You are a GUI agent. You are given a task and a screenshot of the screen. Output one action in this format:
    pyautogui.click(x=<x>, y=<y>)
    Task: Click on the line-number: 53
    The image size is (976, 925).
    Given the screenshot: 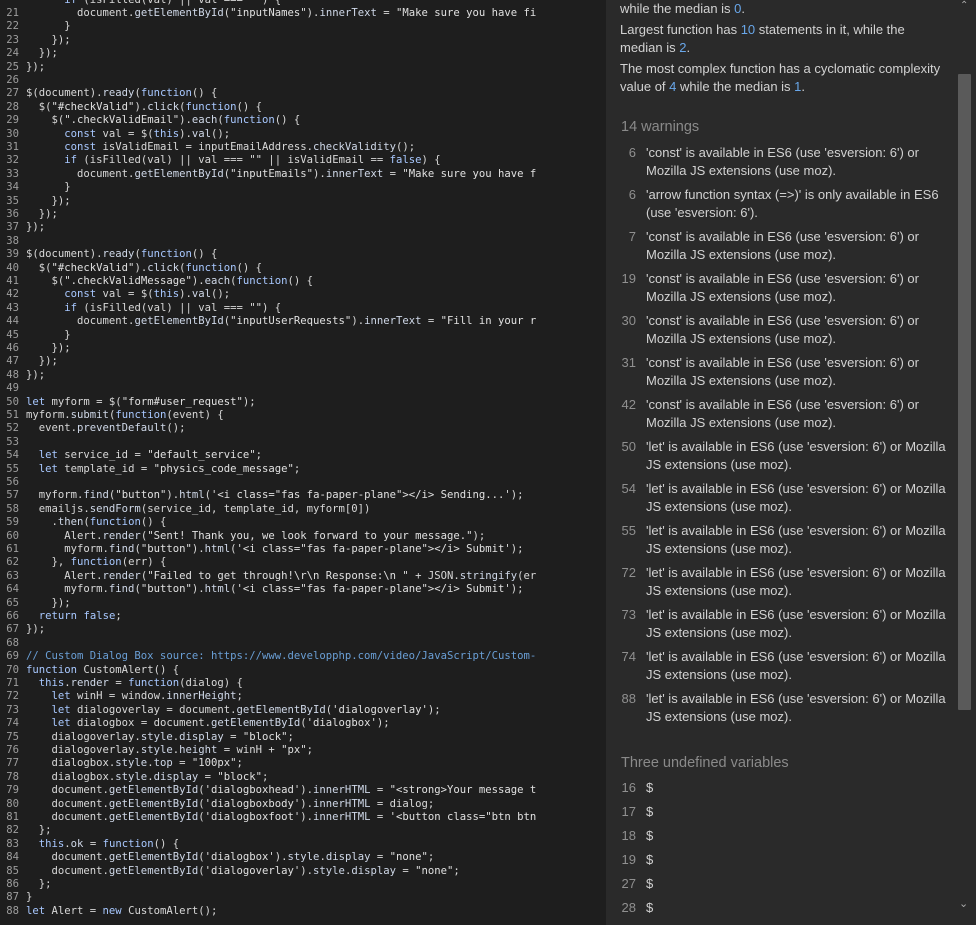 What is the action you would take?
    pyautogui.click(x=12, y=441)
    